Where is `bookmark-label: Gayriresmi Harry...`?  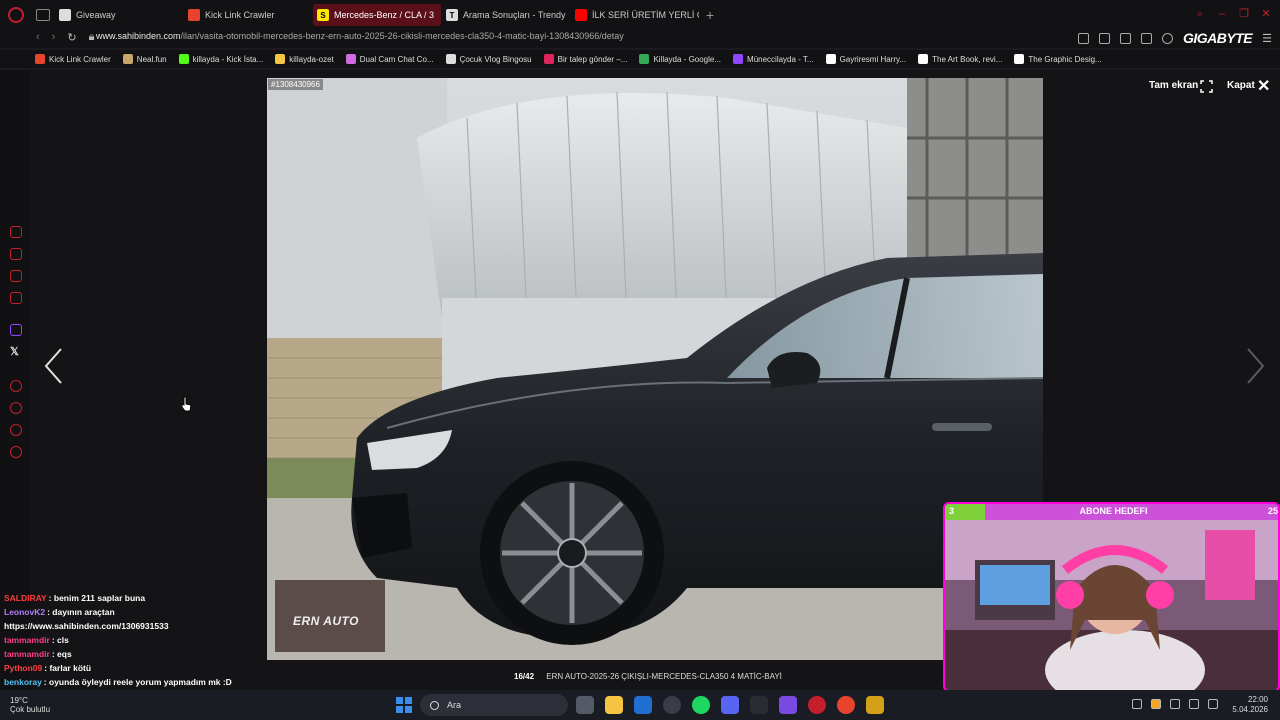
bookmark-label: Gayriresmi Harry... is located at coordinates (873, 59).